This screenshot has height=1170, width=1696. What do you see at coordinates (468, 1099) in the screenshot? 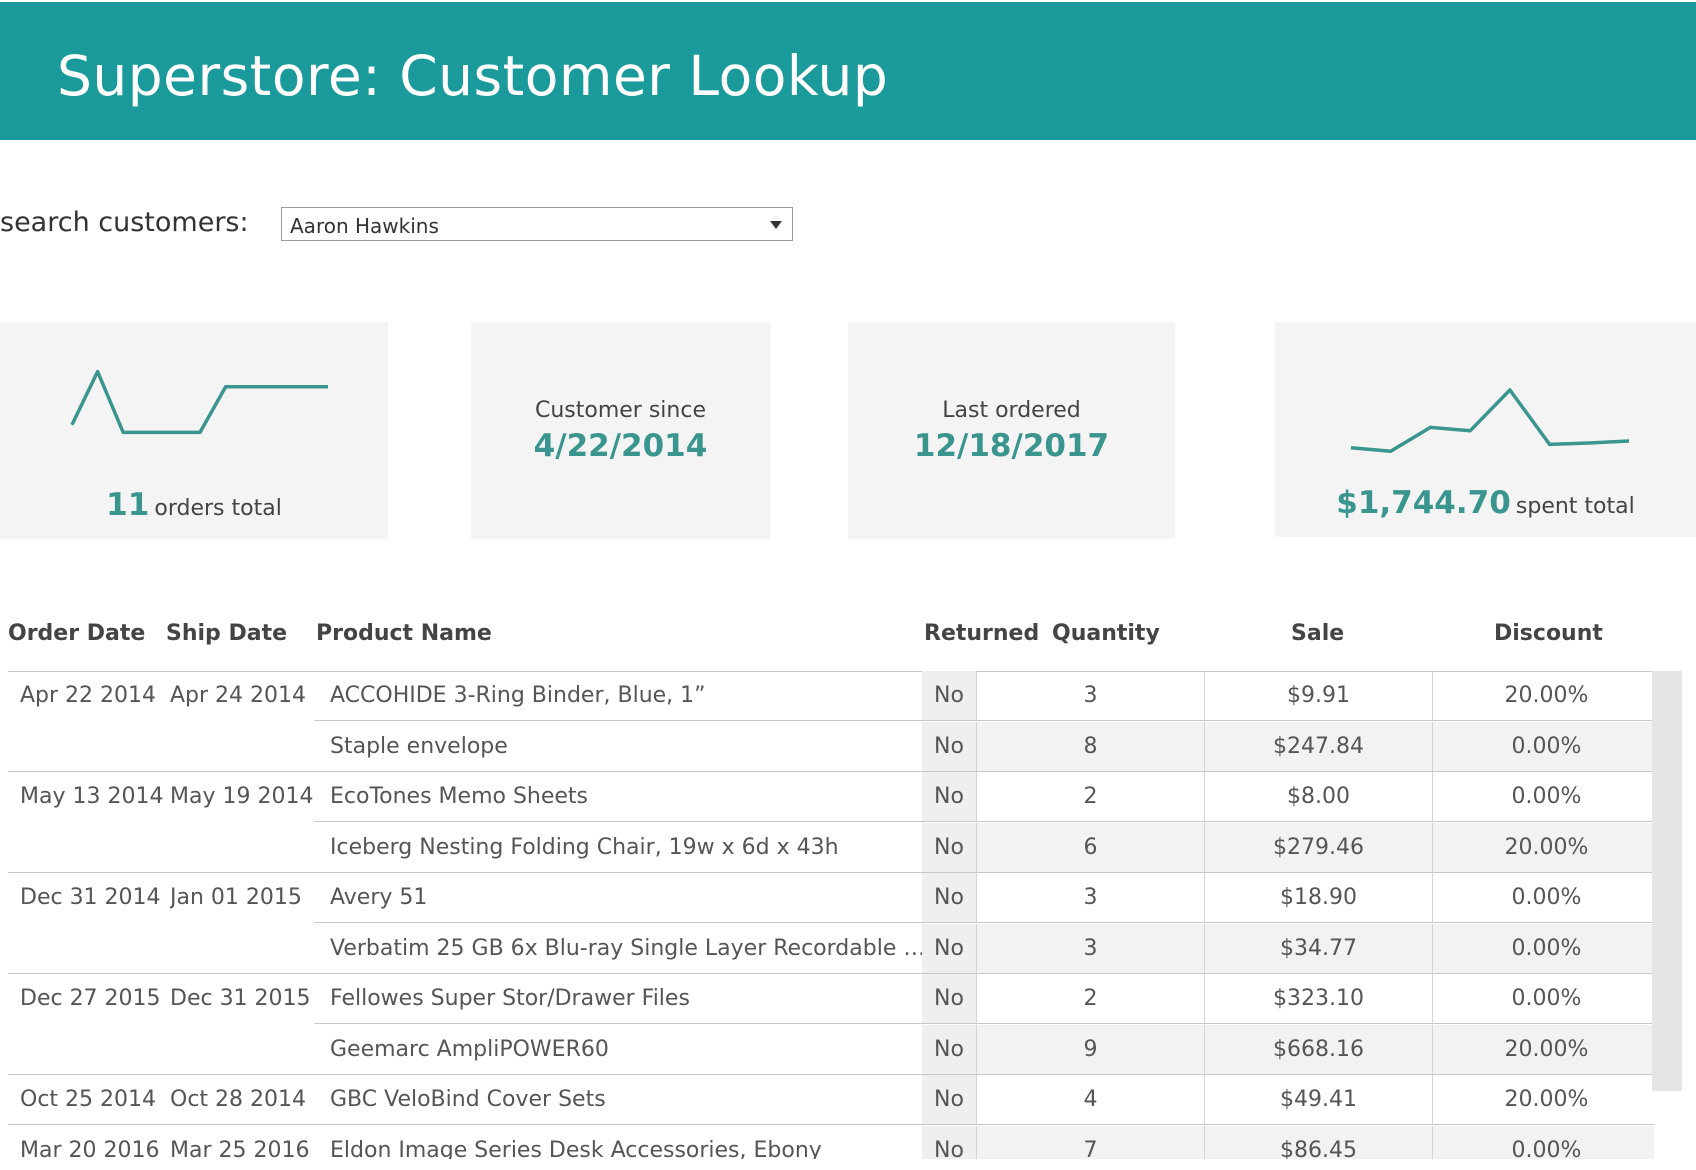
I see `product-name-cell: GBC VeloBind Cover Sets` at bounding box center [468, 1099].